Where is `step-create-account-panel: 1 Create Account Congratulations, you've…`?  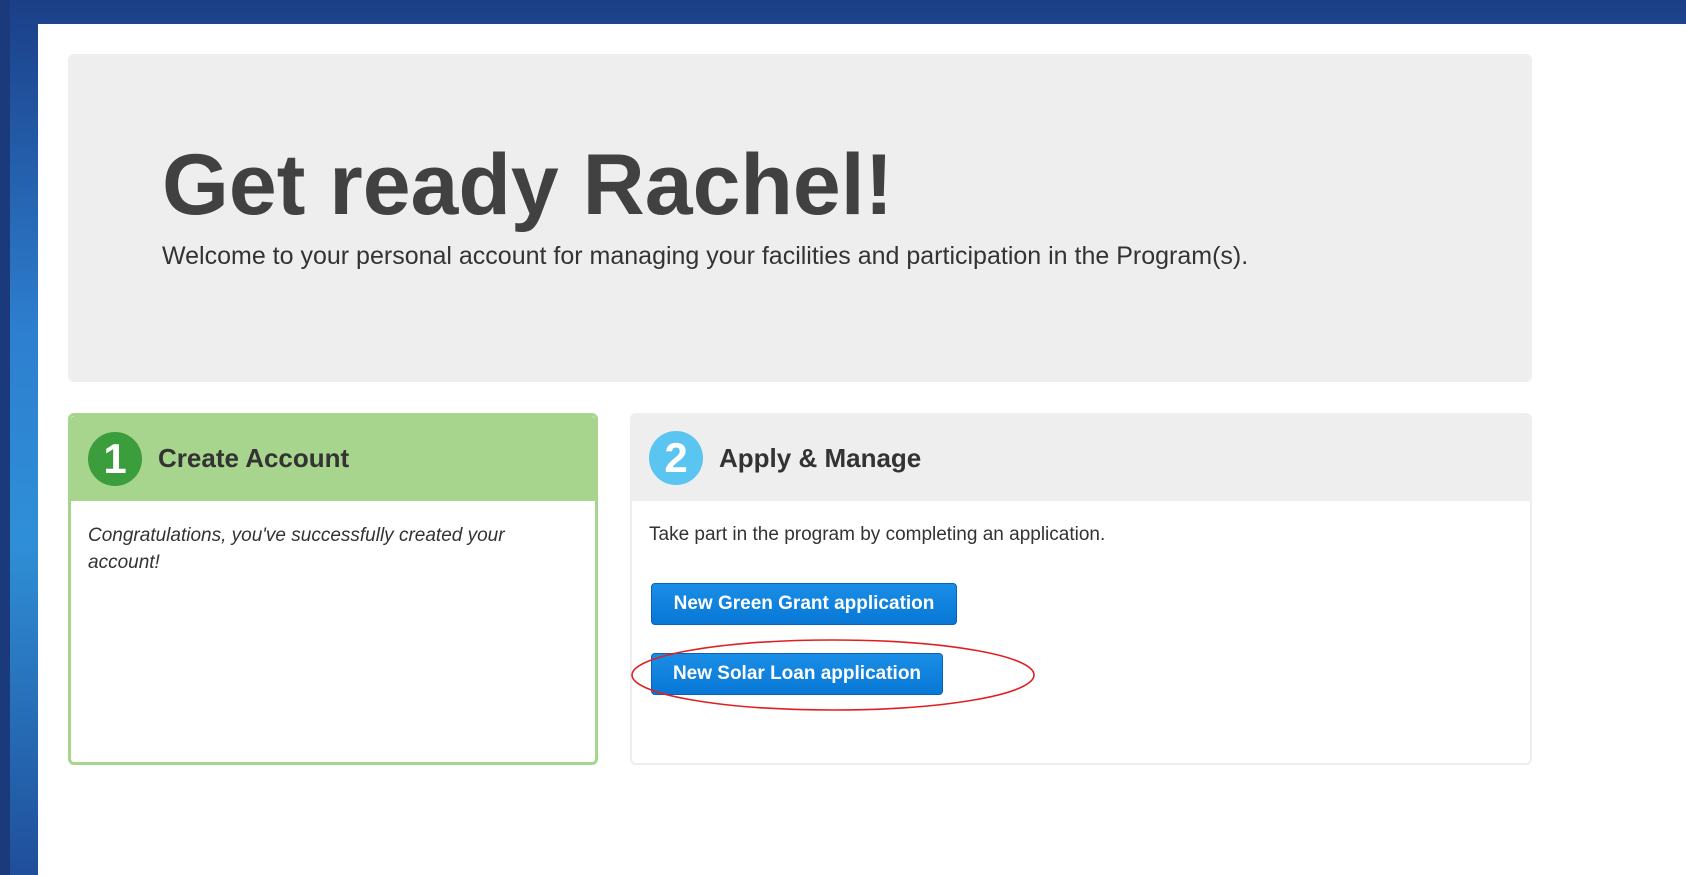 step-create-account-panel: 1 Create Account Congratulations, you've… is located at coordinates (333, 589).